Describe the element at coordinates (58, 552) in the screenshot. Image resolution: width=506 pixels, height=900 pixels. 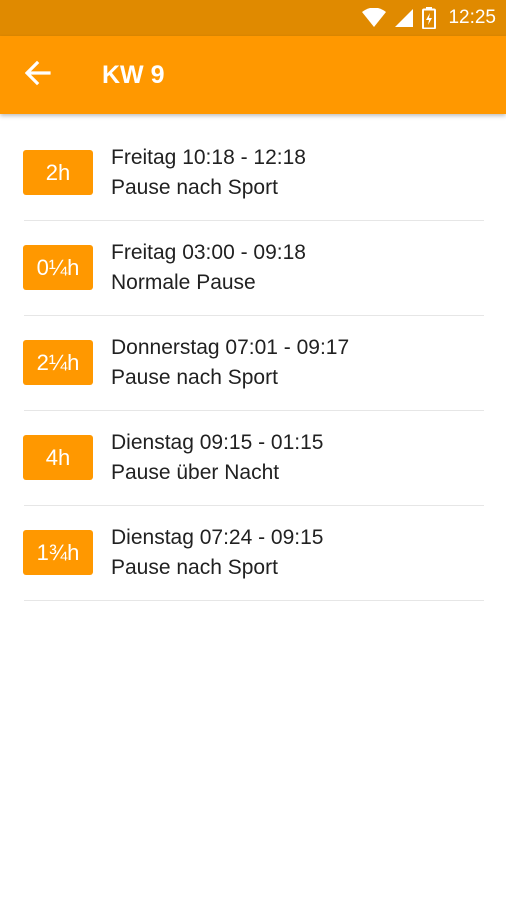
I see `duration-badge: 1¾h` at that location.